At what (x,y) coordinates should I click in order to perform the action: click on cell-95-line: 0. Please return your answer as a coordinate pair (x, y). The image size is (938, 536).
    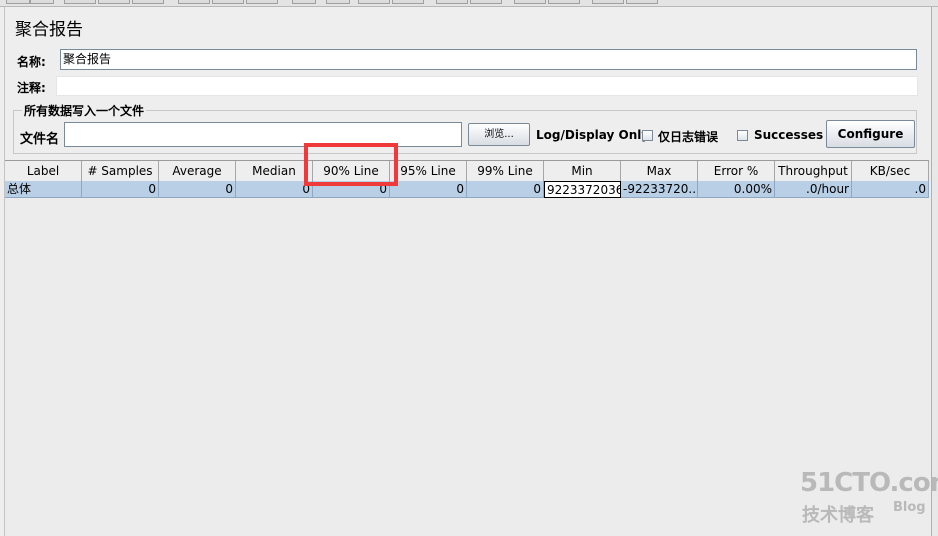
    Looking at the image, I should click on (428, 189).